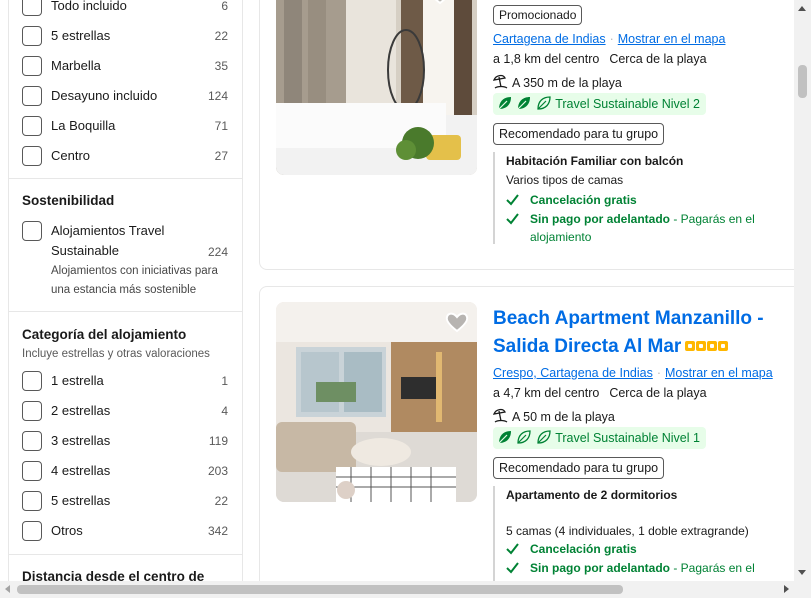 Image resolution: width=811 pixels, height=598 pixels. What do you see at coordinates (76, 65) in the screenshot?
I see `filter-label: Marbella` at bounding box center [76, 65].